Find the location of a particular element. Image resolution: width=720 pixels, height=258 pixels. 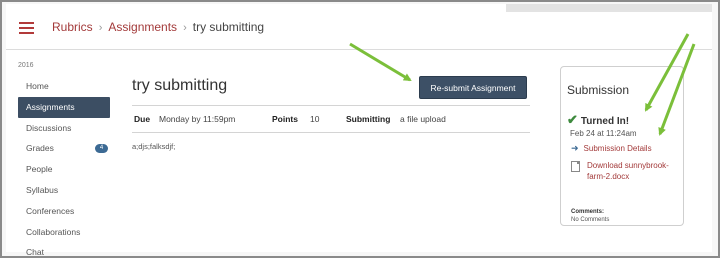

sidebar-item-collaborations: Collaborations is located at coordinates (64, 232).